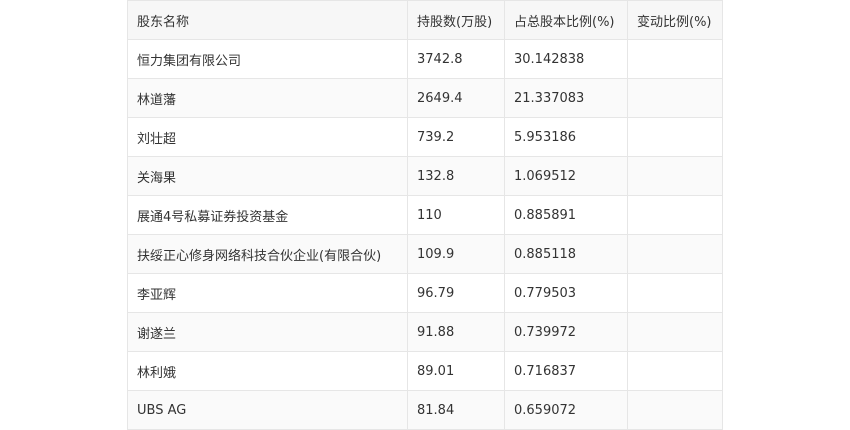 This screenshot has width=850, height=430. What do you see at coordinates (566, 137) in the screenshot?
I see `cell-share-ratio: 5.953186` at bounding box center [566, 137].